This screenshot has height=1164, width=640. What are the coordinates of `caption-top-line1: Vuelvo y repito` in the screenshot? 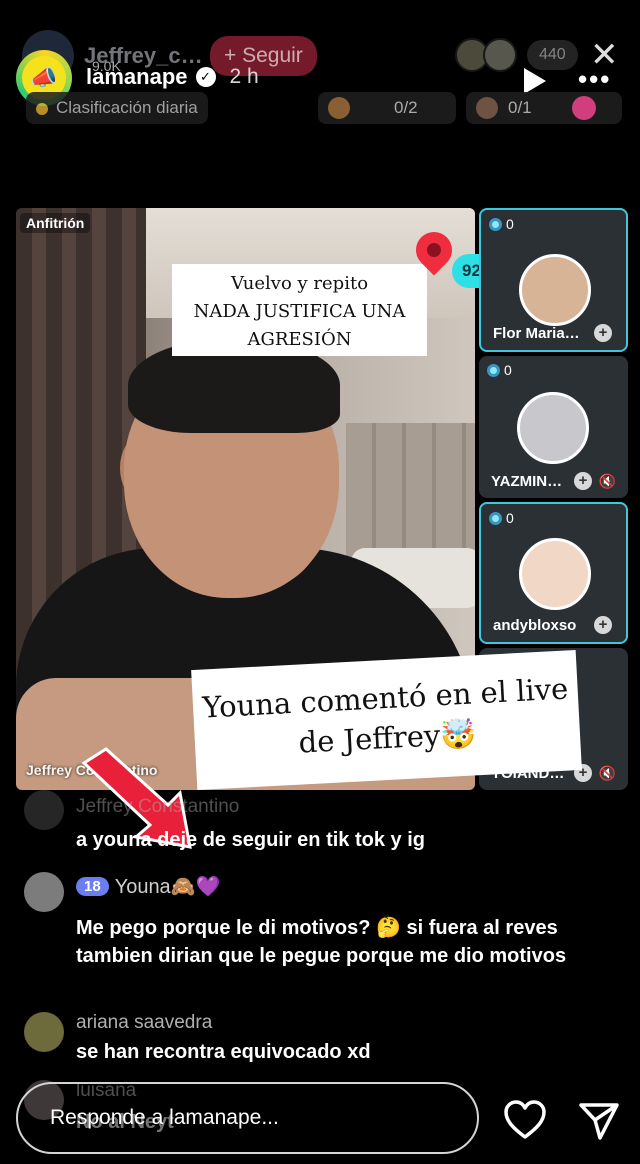 It's located at (299, 283).